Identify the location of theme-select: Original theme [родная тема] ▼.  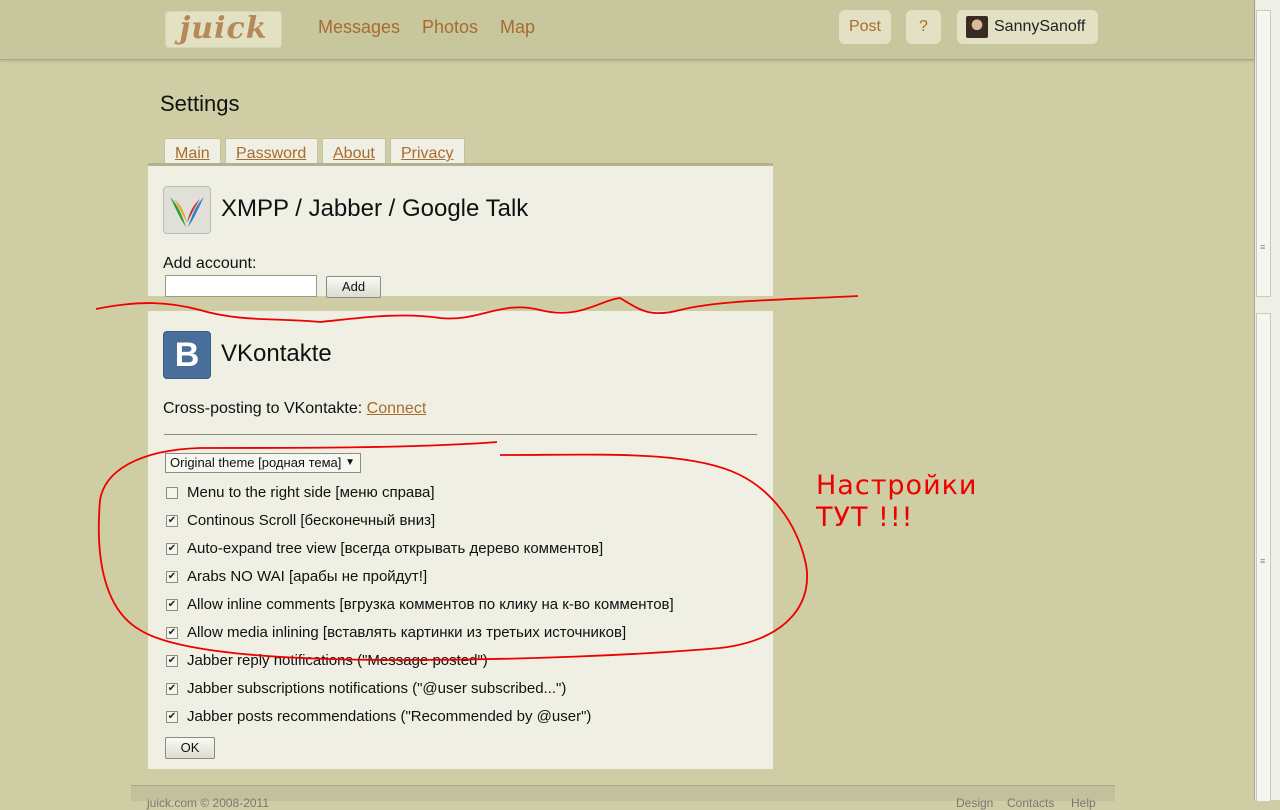
(263, 463).